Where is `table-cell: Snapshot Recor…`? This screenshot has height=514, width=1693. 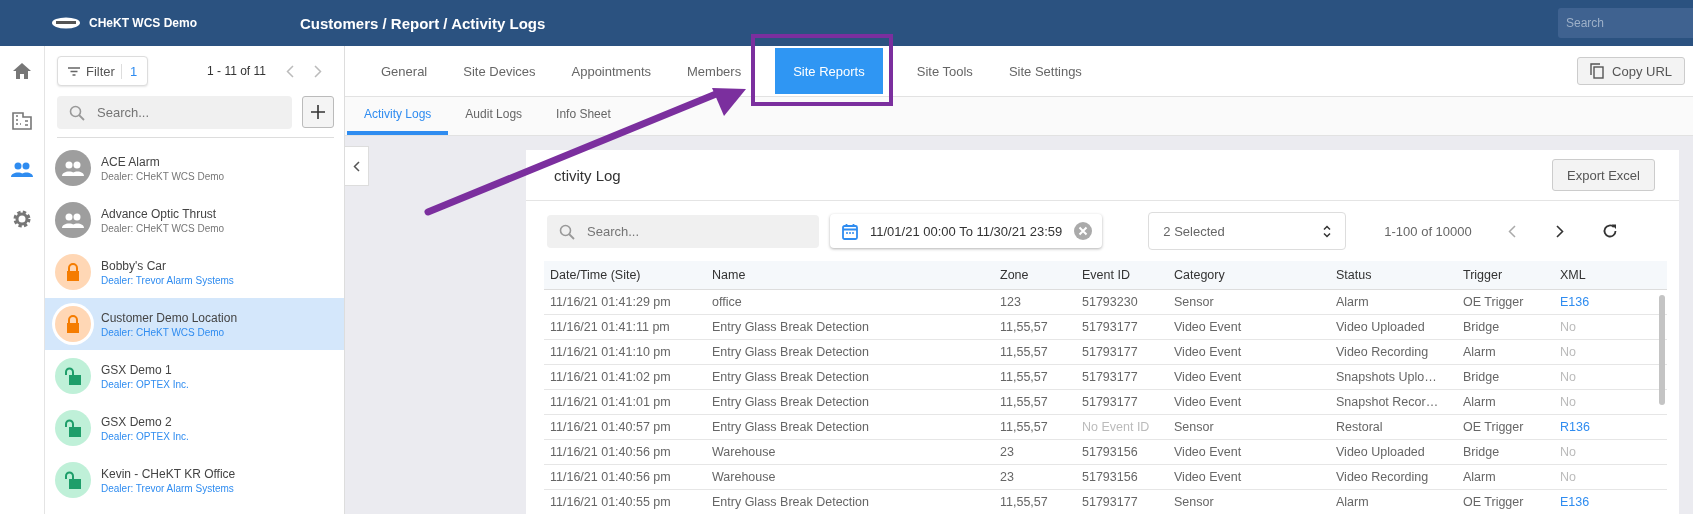
table-cell: Snapshot Recor… is located at coordinates (1393, 402).